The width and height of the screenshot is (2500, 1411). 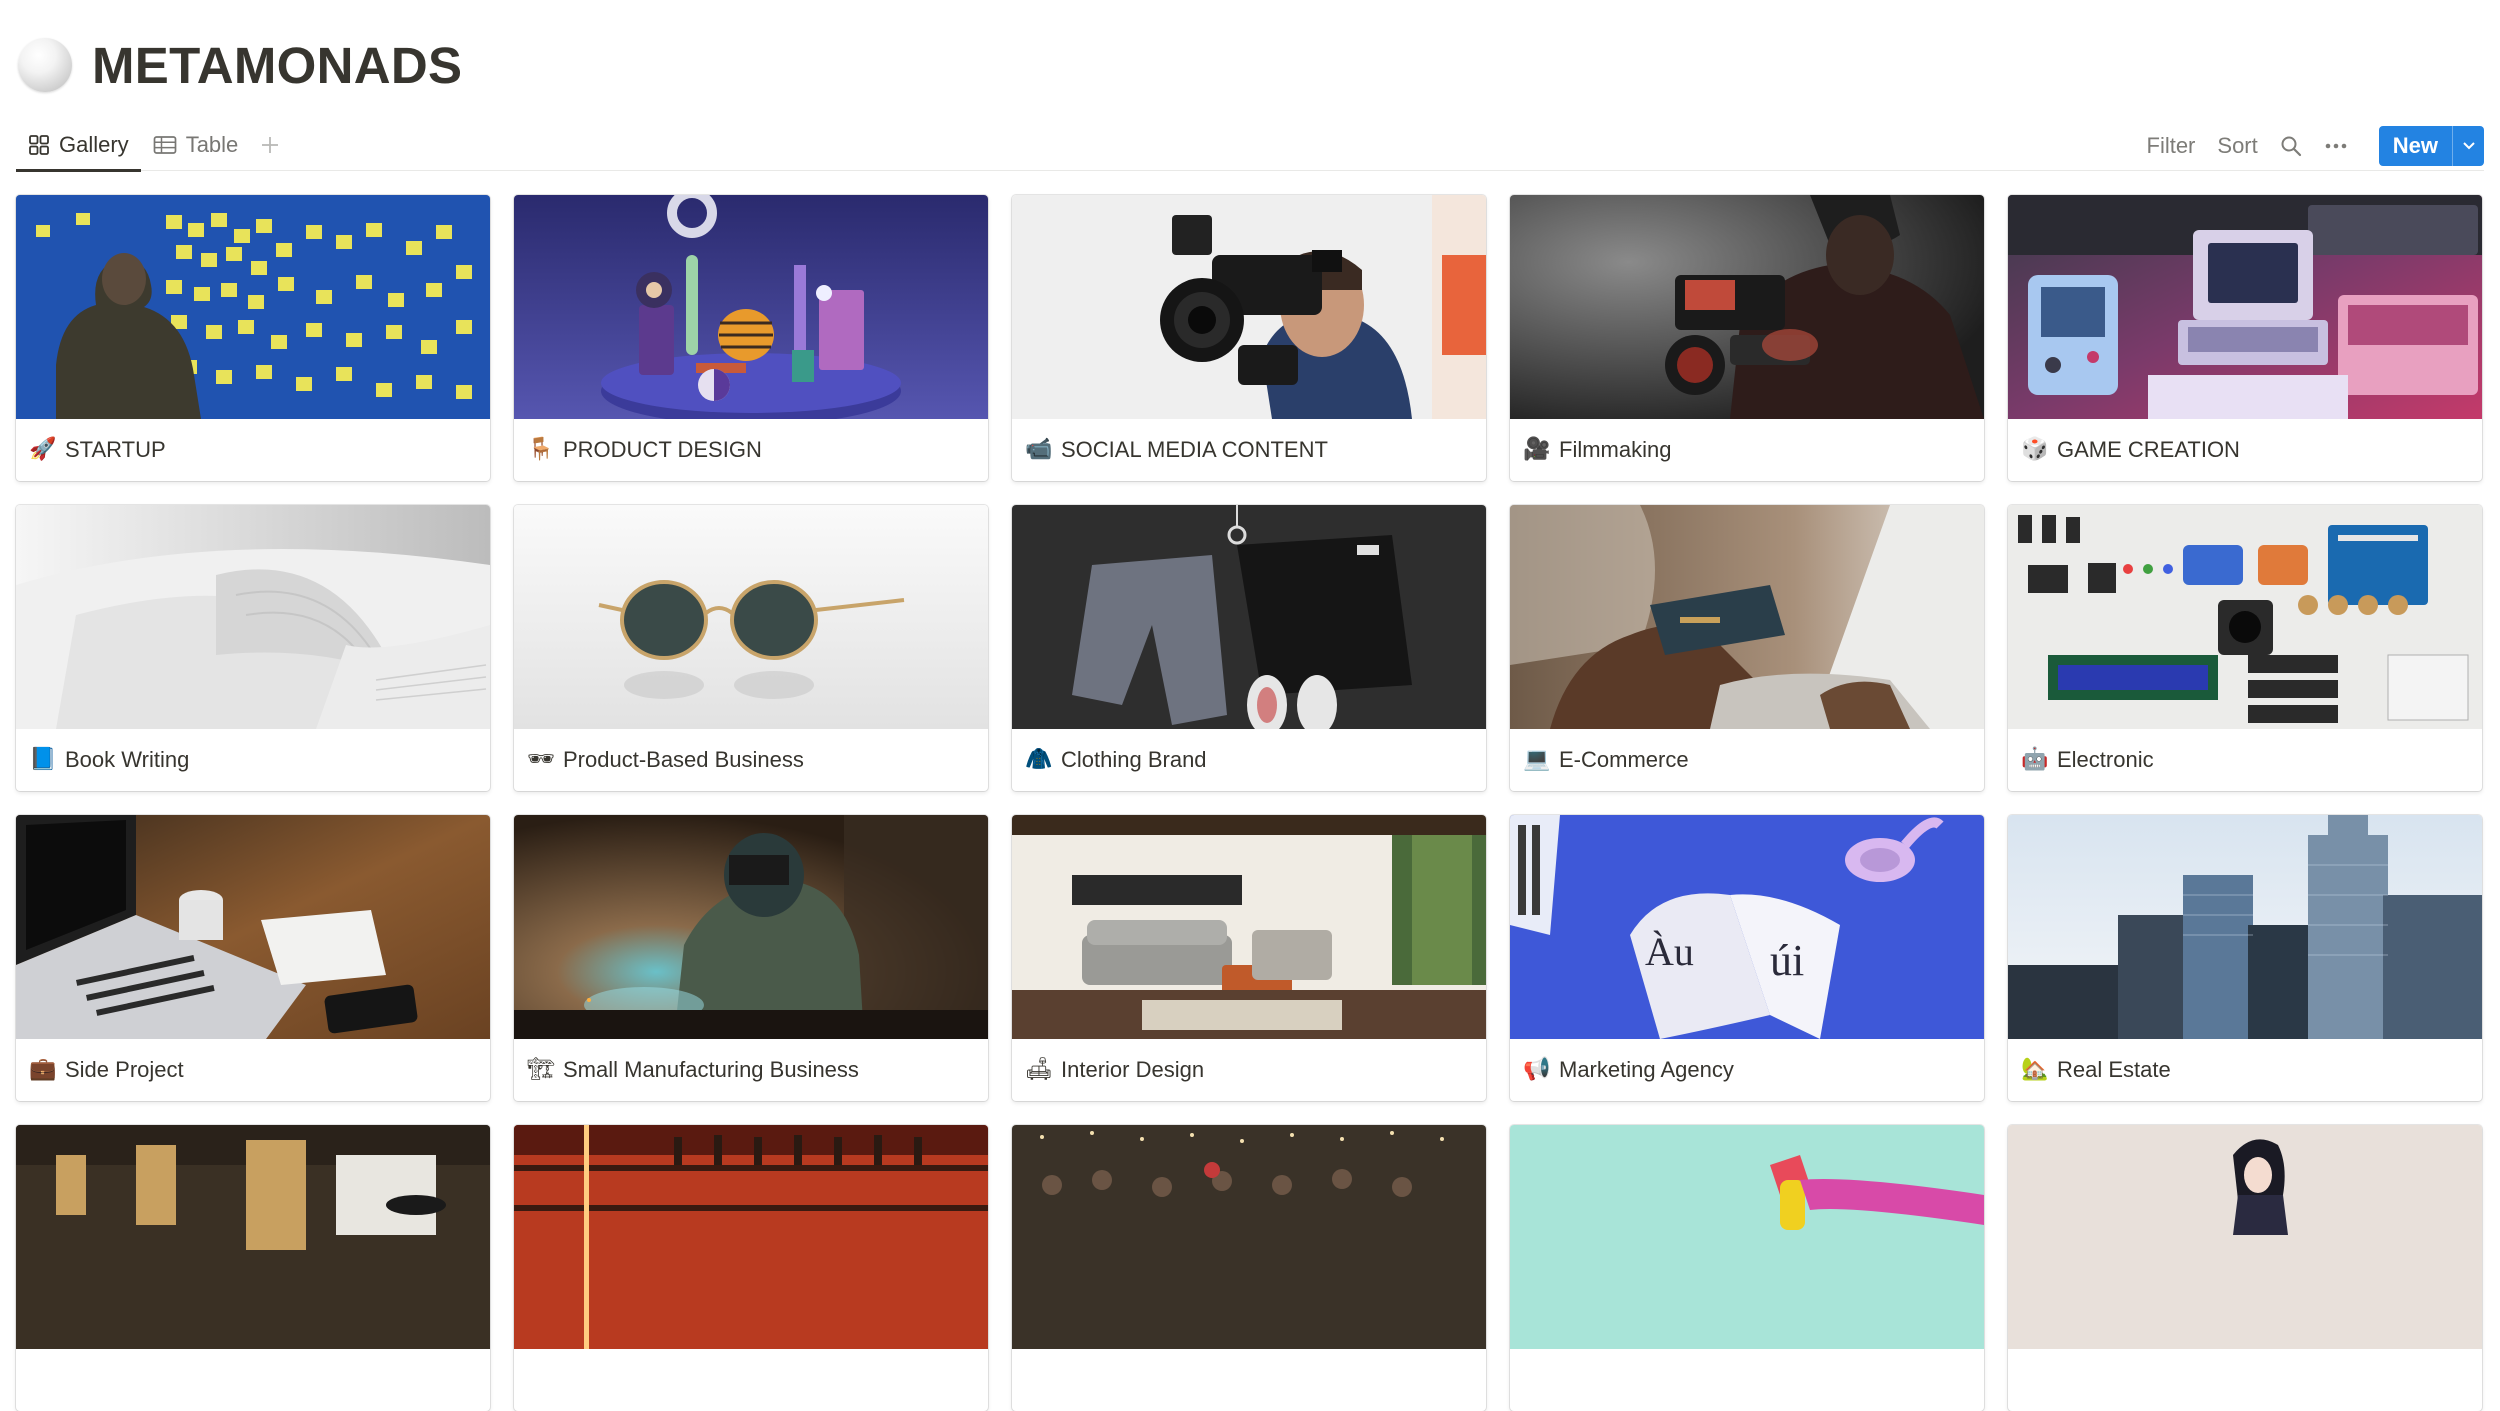 What do you see at coordinates (1537, 759) in the screenshot?
I see `laptop-icon: 💻` at bounding box center [1537, 759].